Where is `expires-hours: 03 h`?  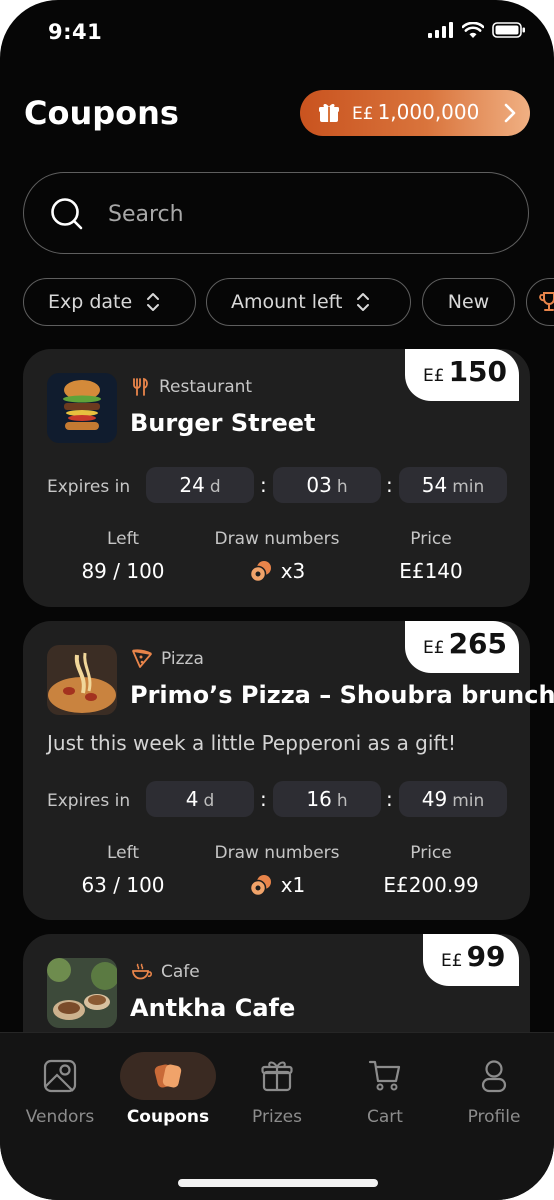 expires-hours: 03 h is located at coordinates (327, 485).